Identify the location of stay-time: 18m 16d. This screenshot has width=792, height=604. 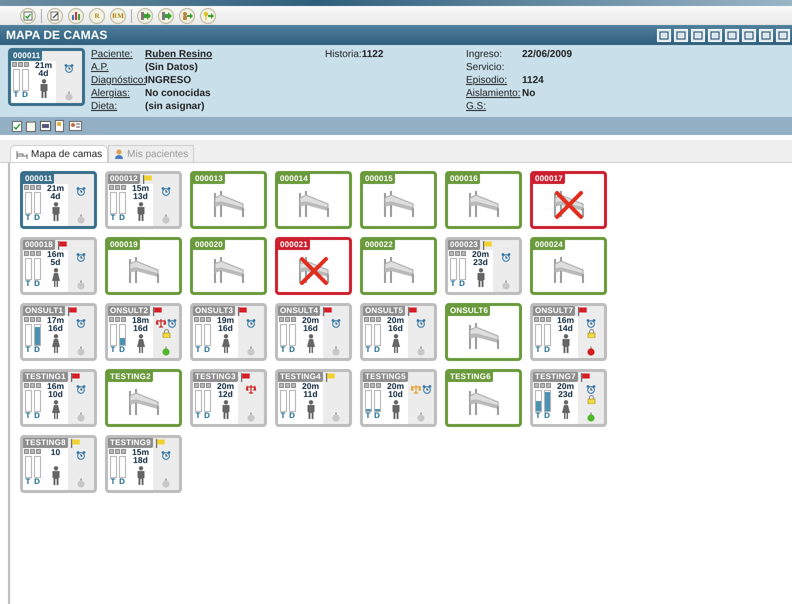
(140, 324).